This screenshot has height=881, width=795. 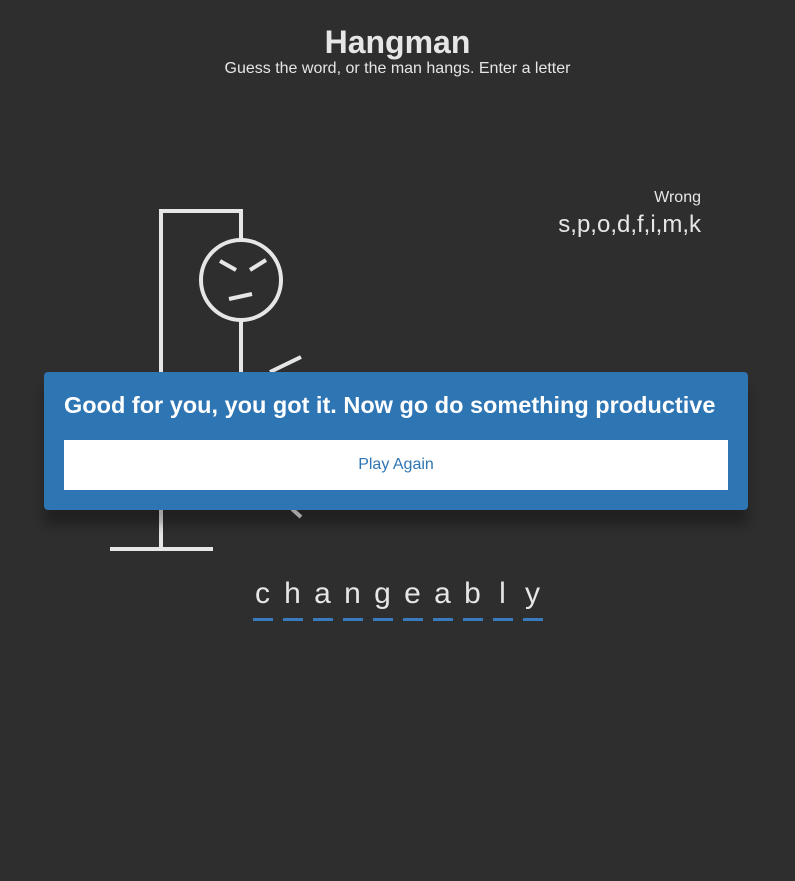 What do you see at coordinates (532, 598) in the screenshot?
I see `word-letter: y` at bounding box center [532, 598].